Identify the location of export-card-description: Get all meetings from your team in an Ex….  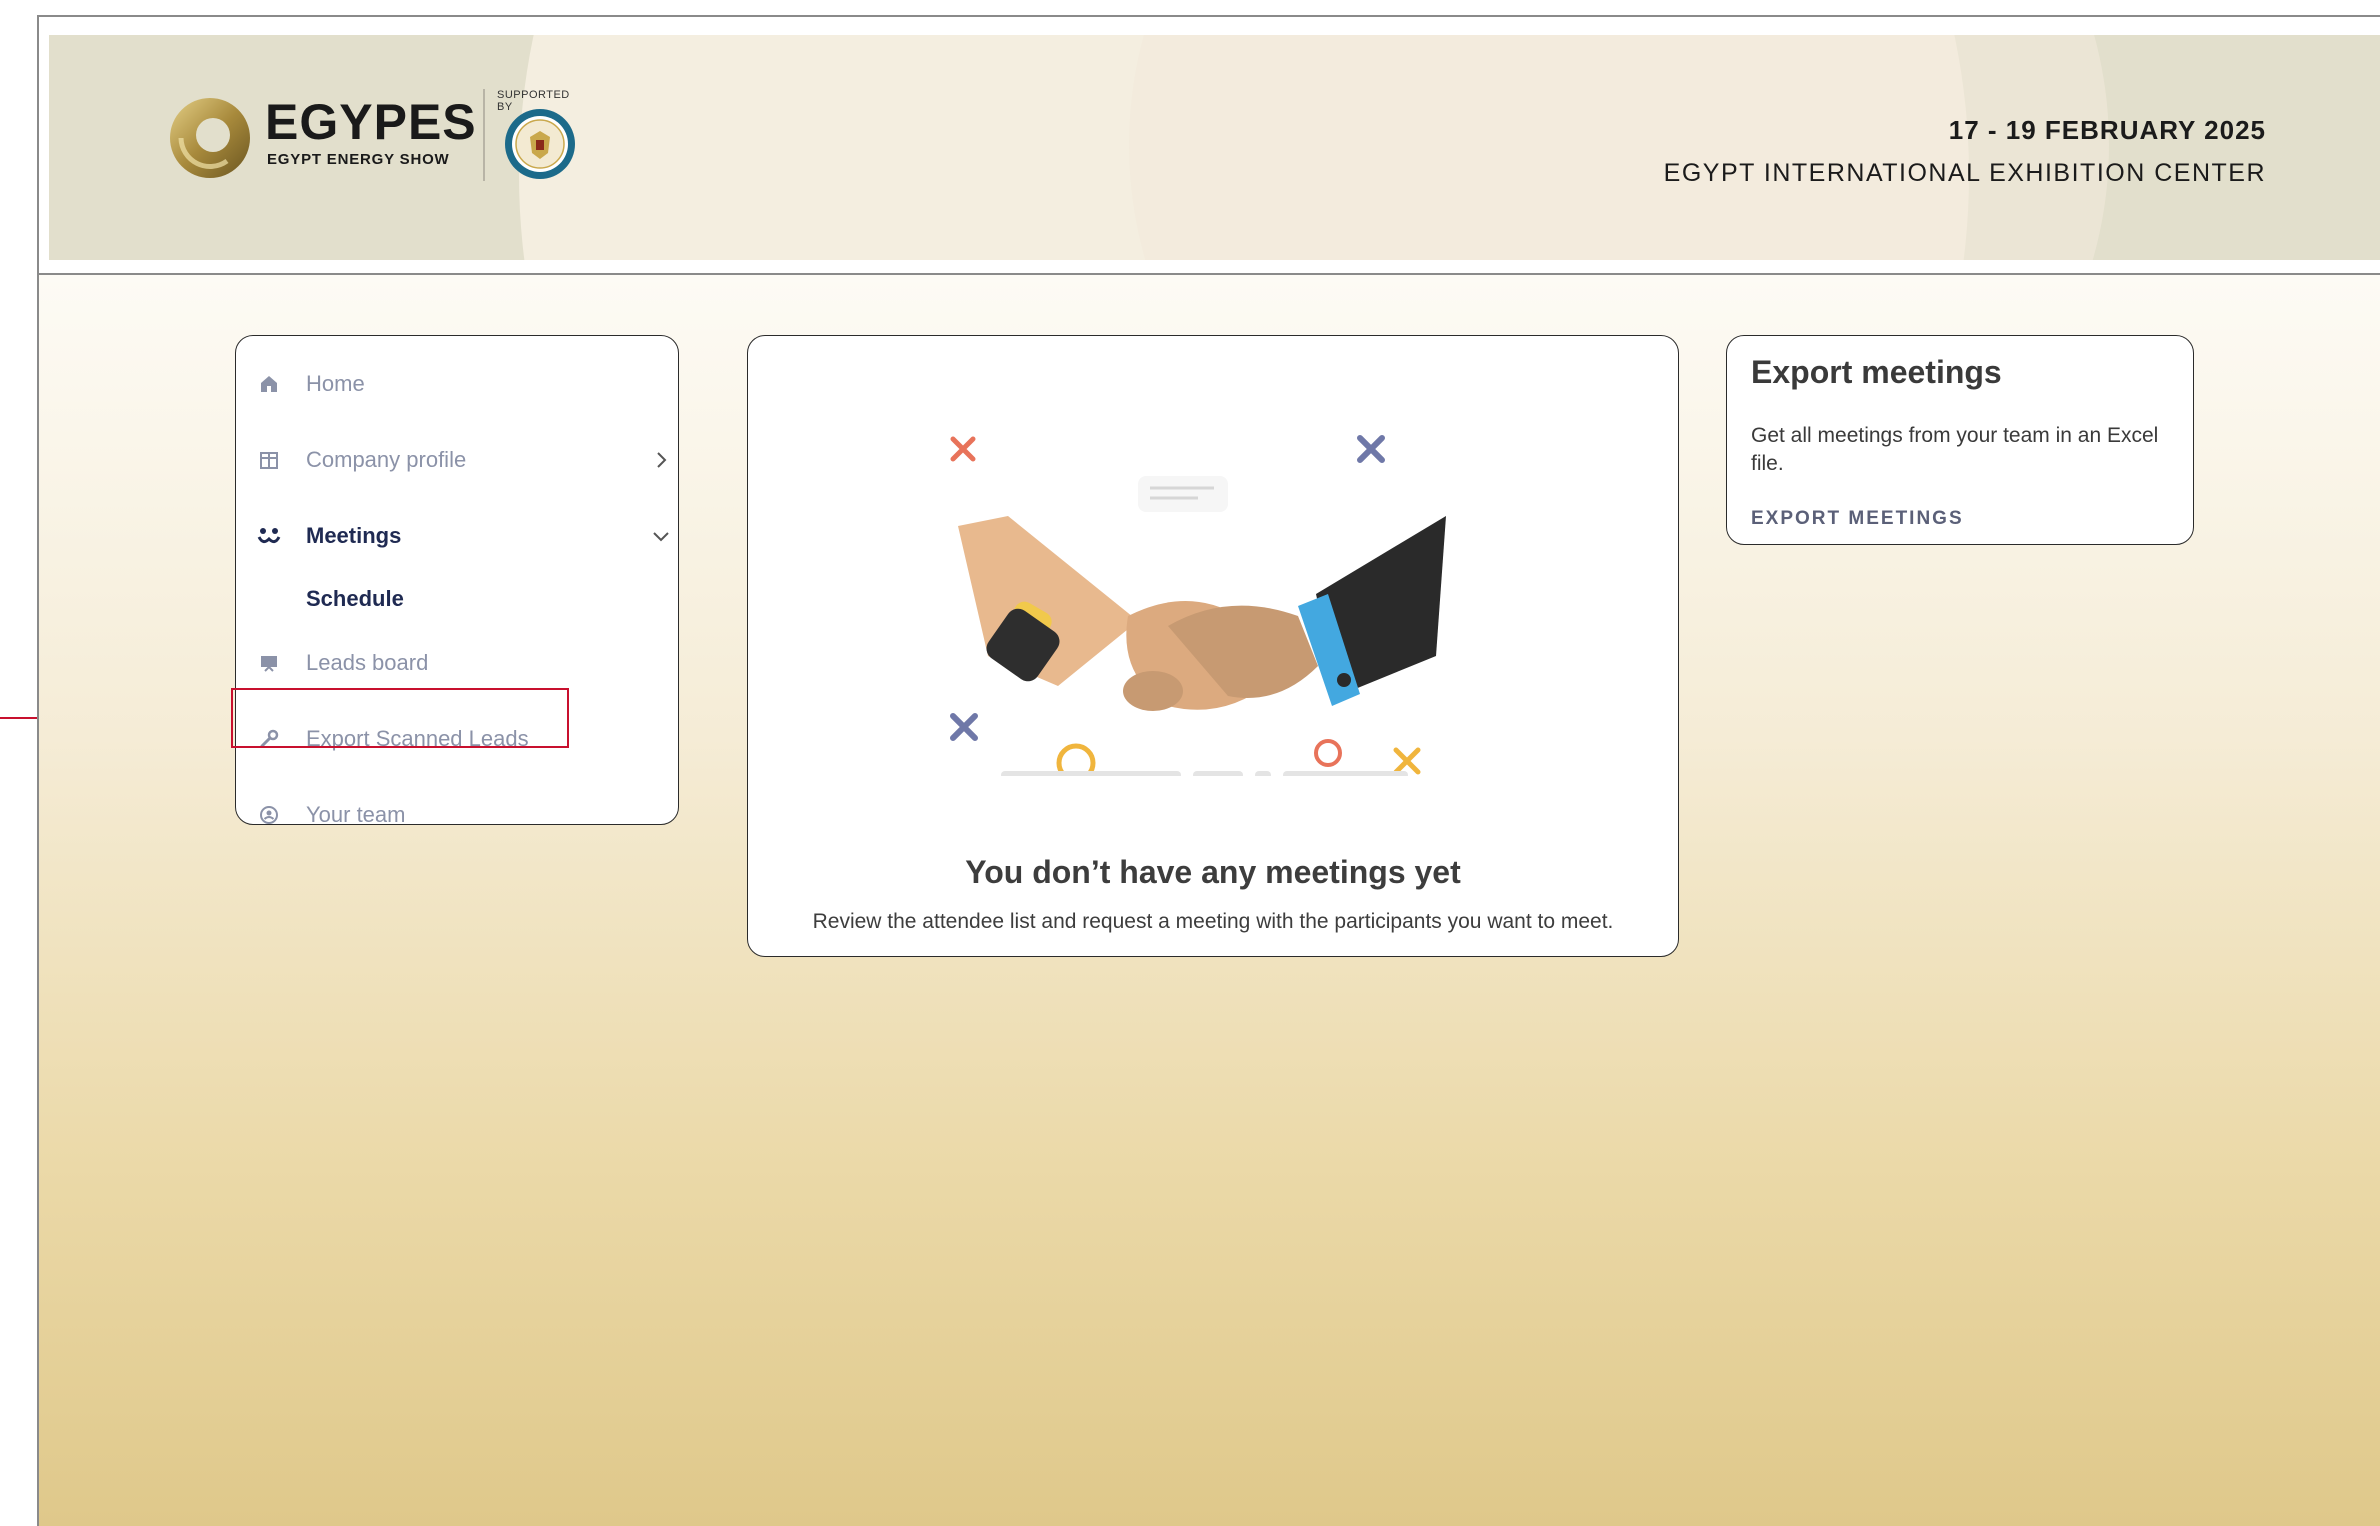
(1955, 449).